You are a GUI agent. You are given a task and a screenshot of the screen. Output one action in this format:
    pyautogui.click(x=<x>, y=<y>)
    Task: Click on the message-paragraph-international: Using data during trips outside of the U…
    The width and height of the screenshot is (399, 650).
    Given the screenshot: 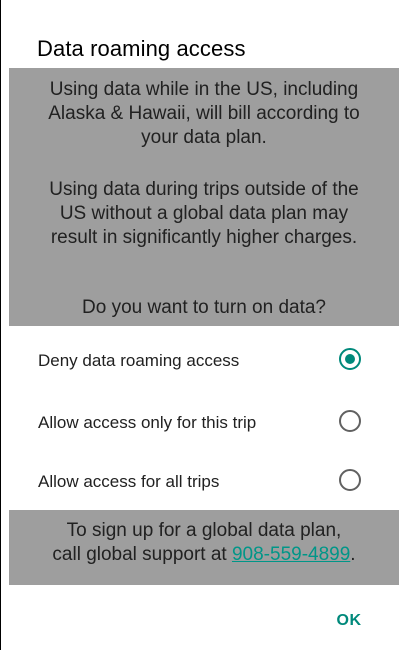 What is the action you would take?
    pyautogui.click(x=204, y=214)
    